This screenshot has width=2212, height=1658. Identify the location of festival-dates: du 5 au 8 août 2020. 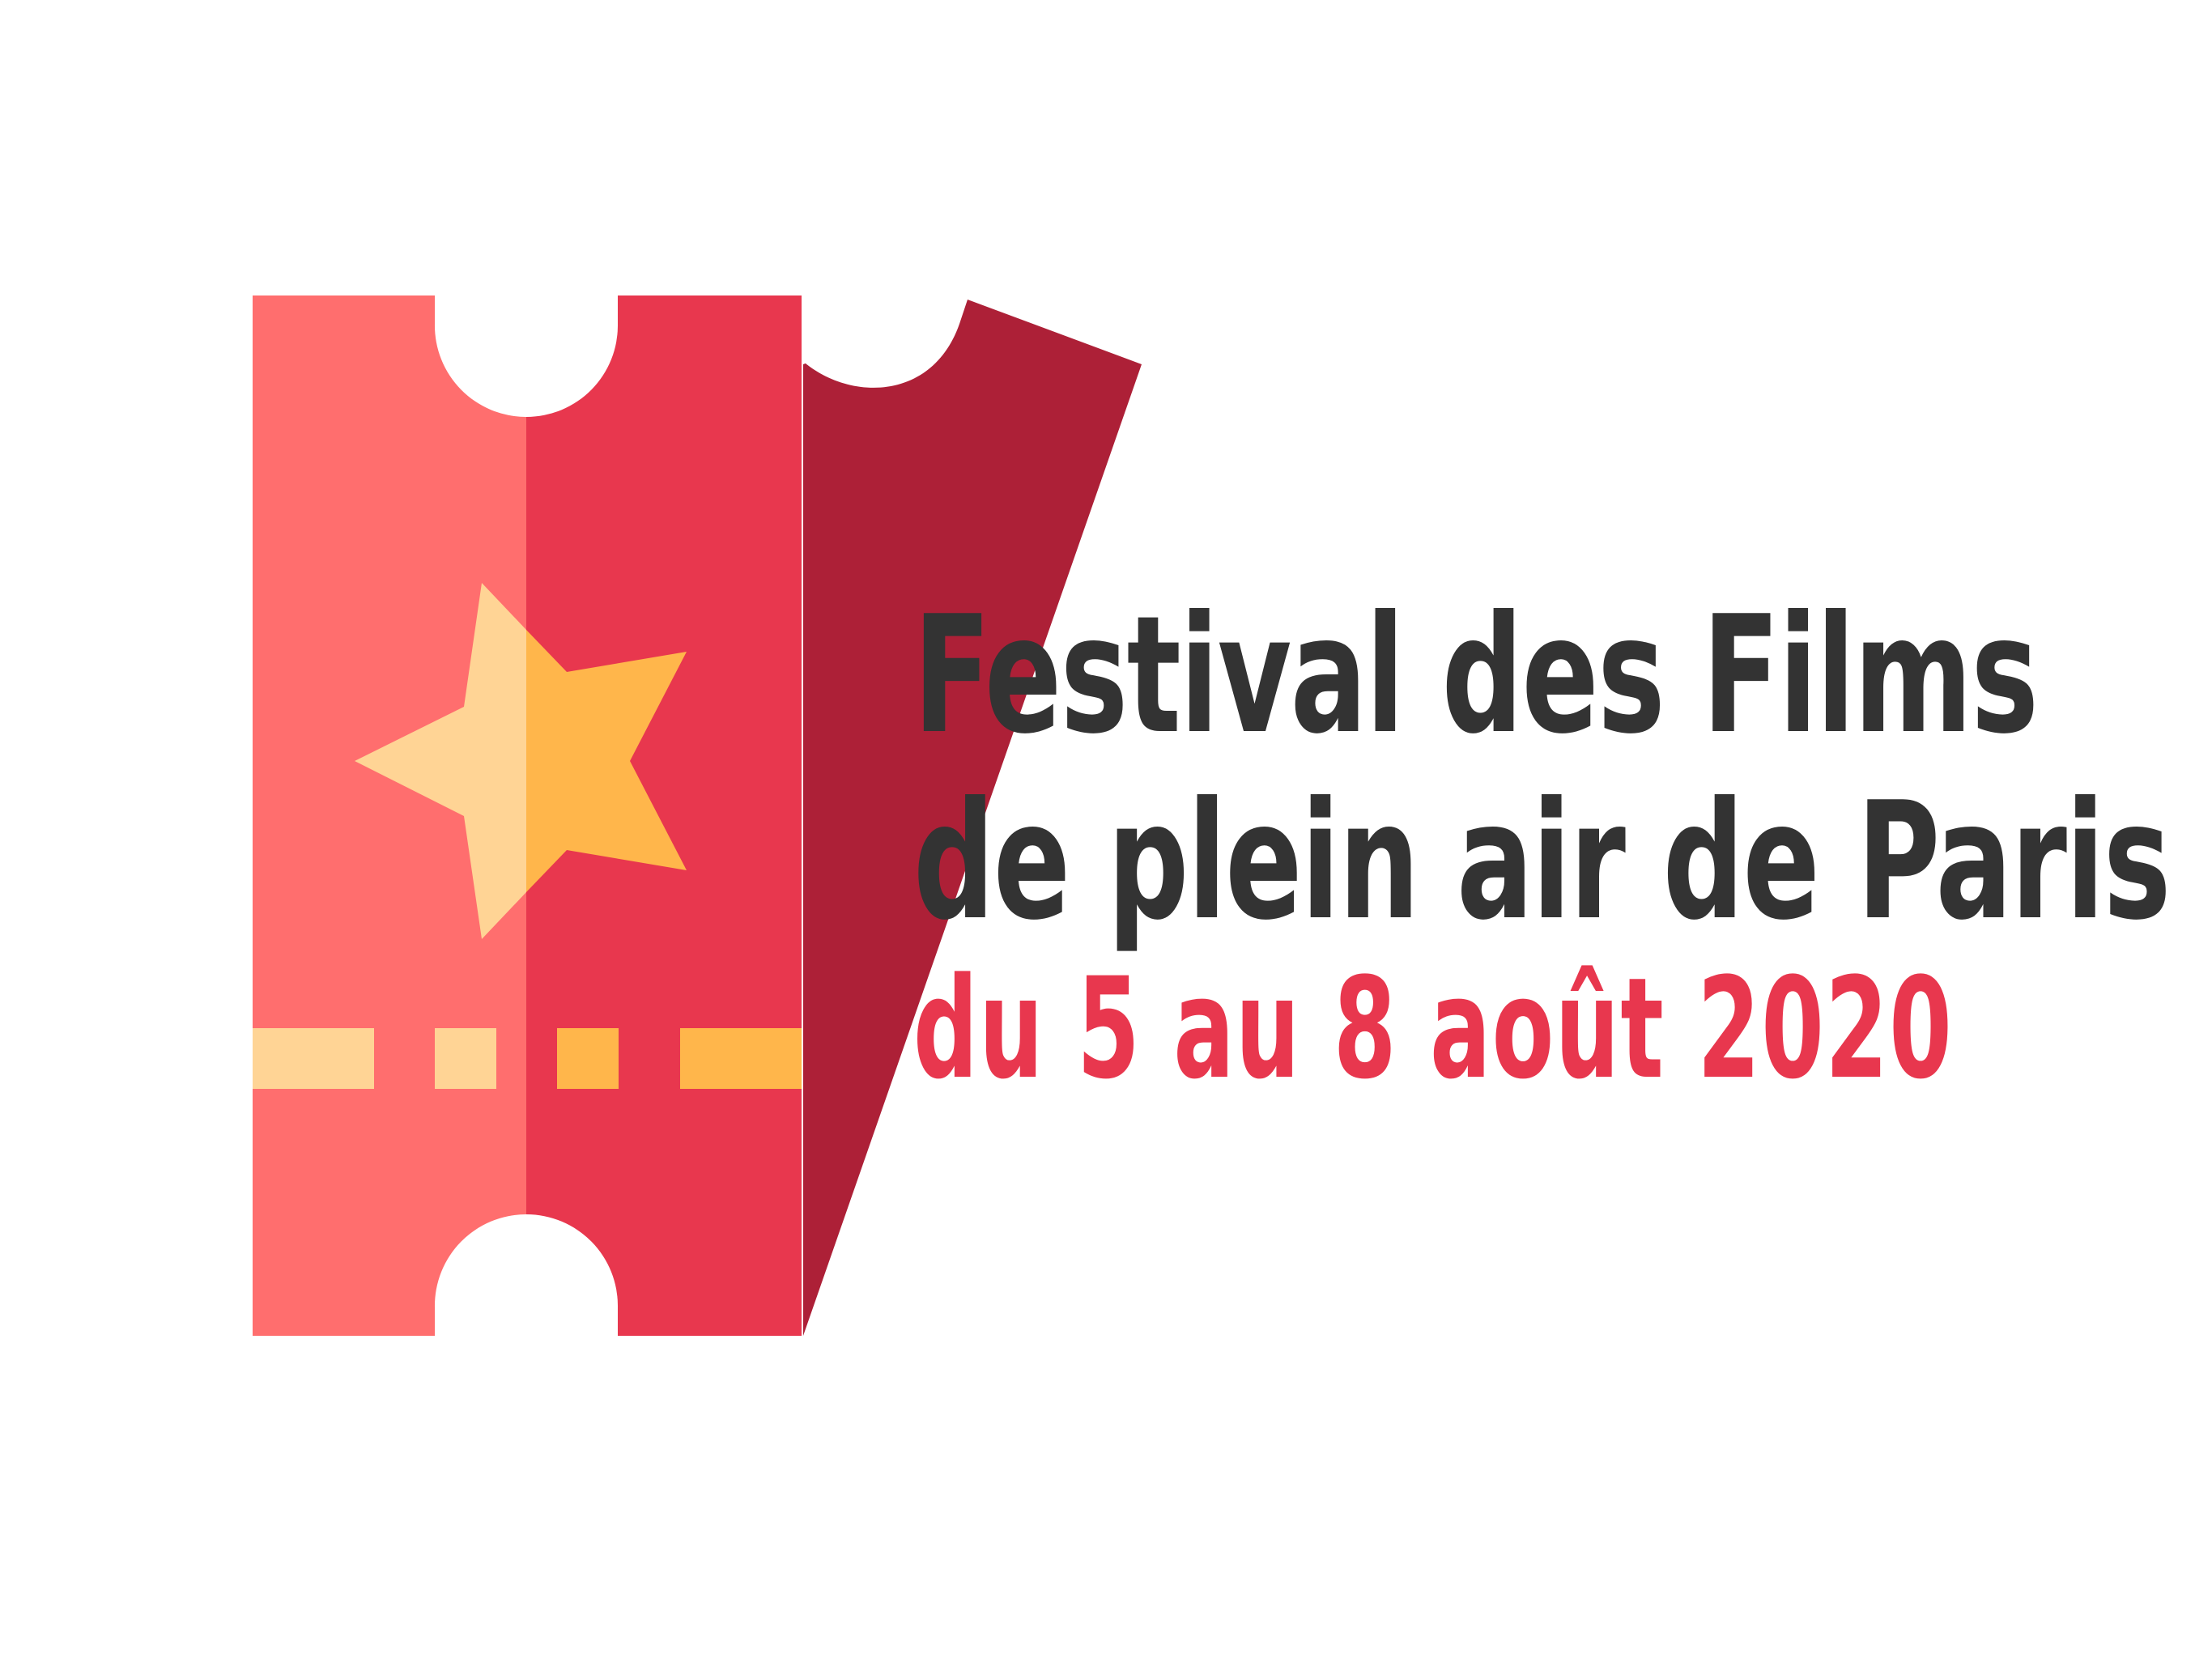
(1433, 1028).